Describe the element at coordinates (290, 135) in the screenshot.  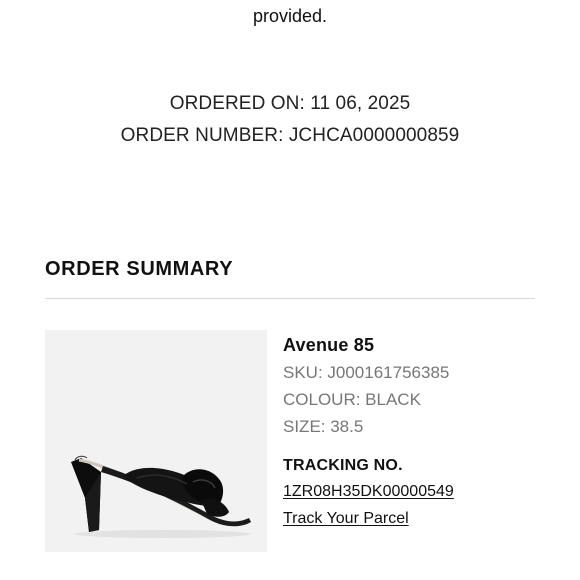
I see `order-number: ORDER NUMBER: JCHCA0000000859` at that location.